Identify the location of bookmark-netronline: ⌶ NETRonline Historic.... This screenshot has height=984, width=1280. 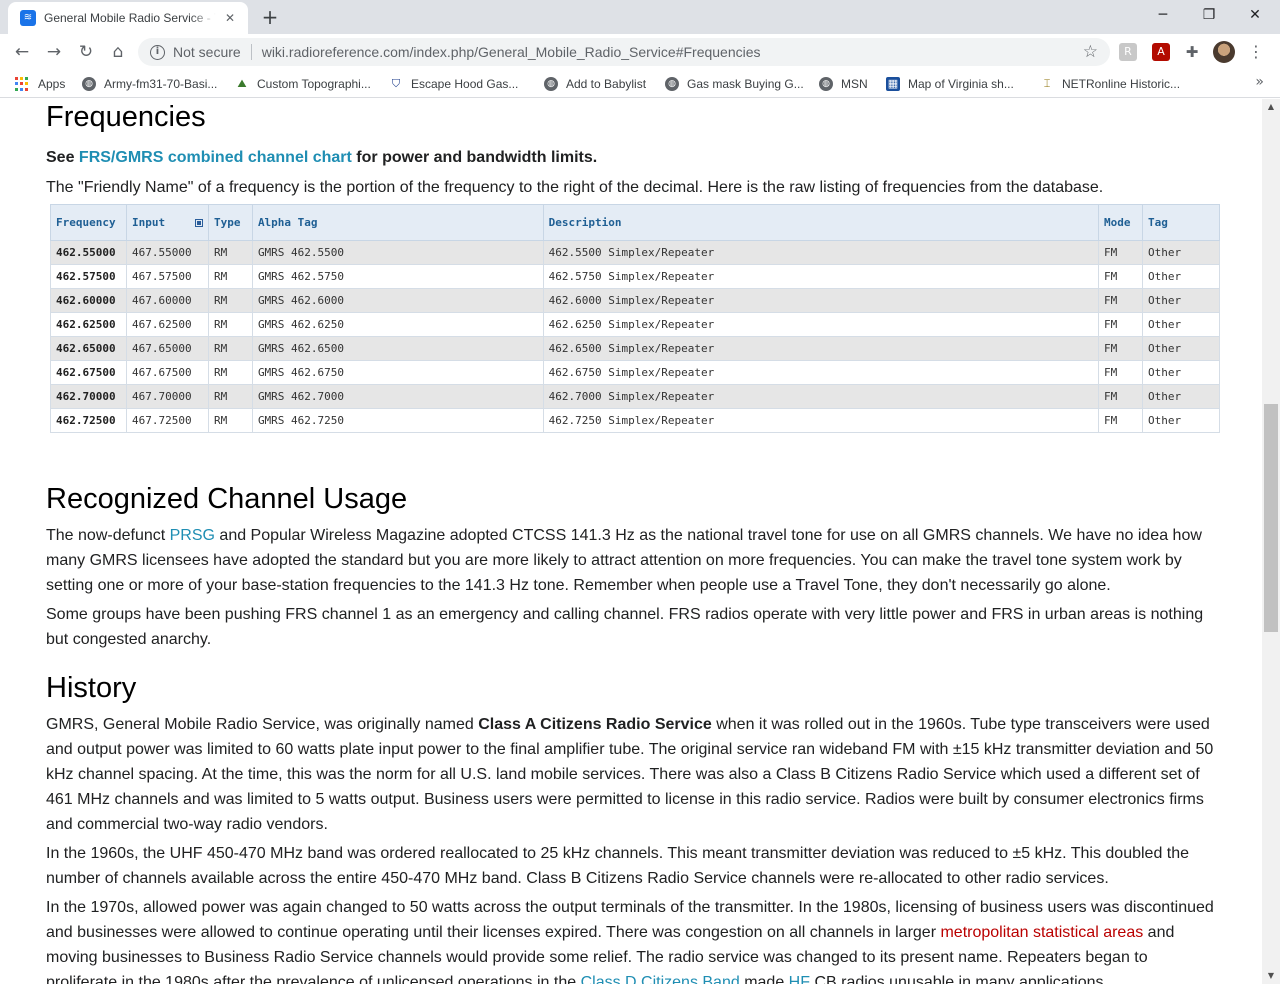
(1110, 84).